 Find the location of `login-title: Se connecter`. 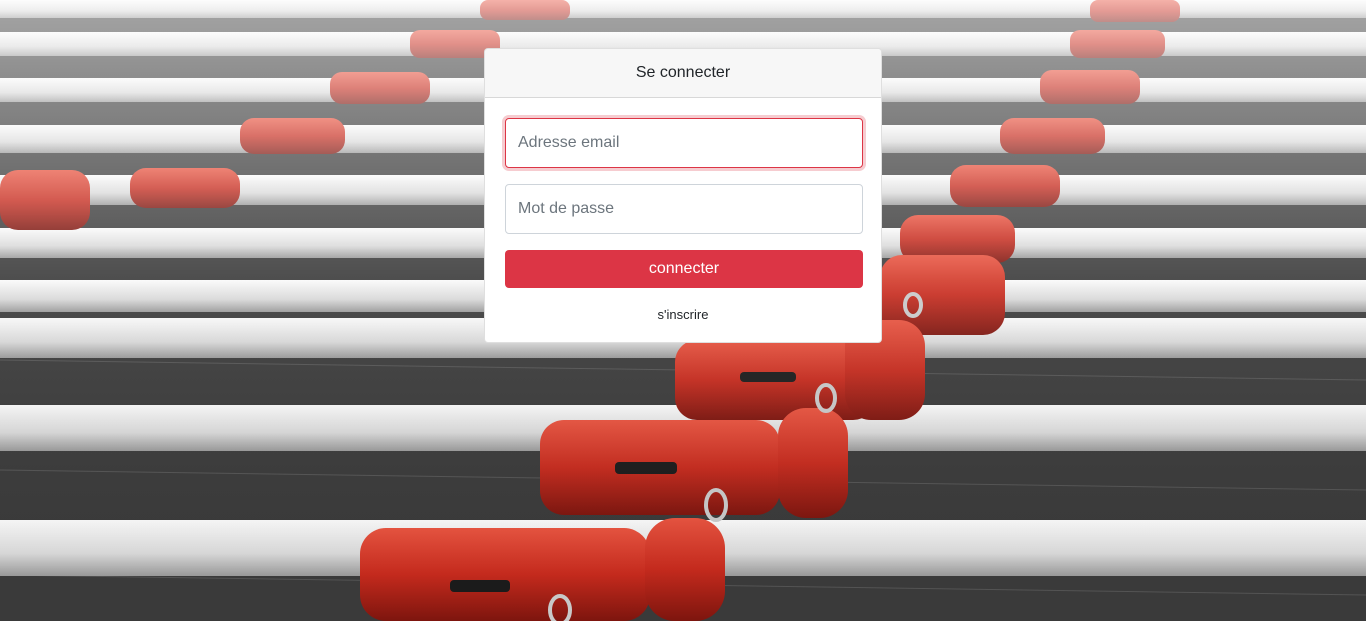

login-title: Se connecter is located at coordinates (683, 72).